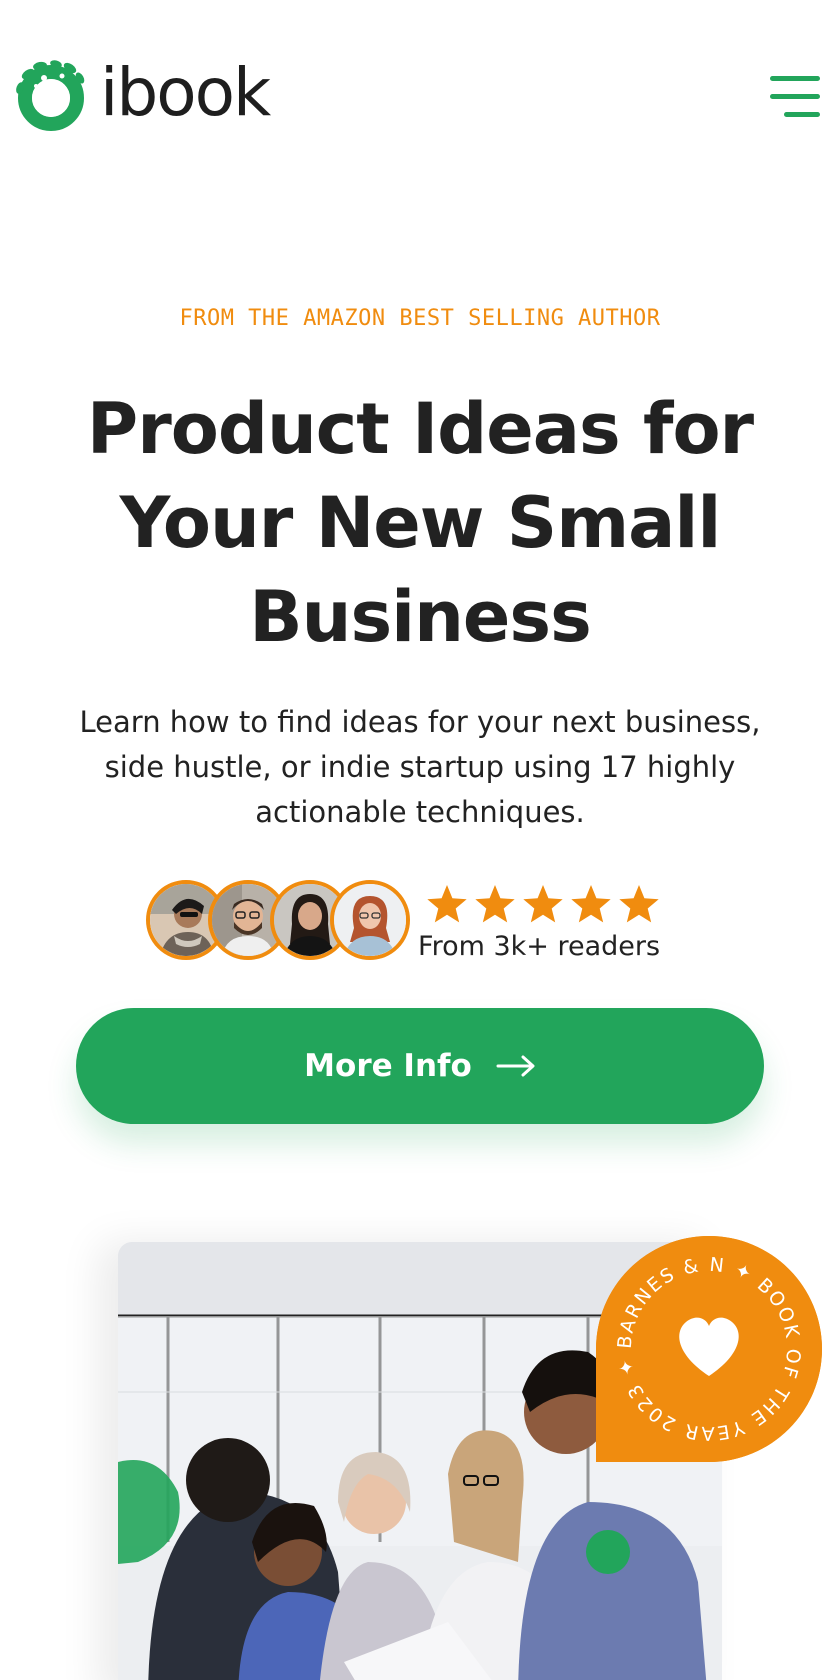 Image resolution: width=840 pixels, height=1680 pixels. I want to click on logo: ibook, so click(142, 93).